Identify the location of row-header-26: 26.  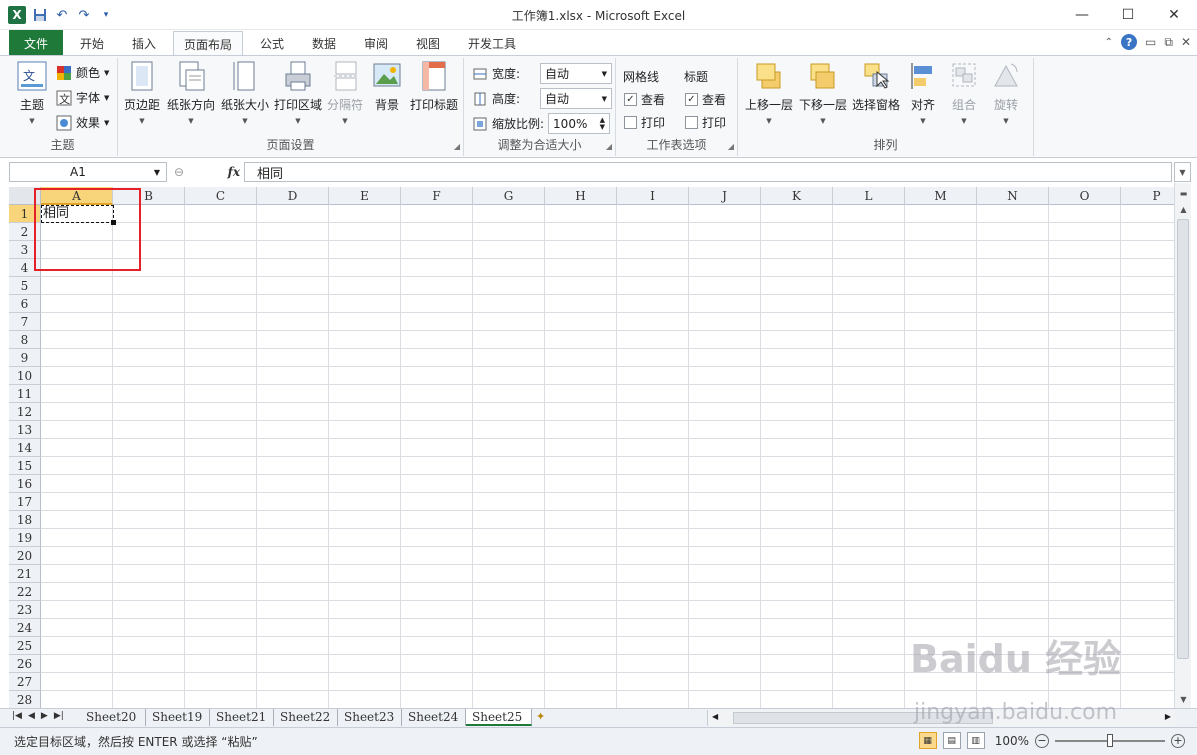
(25, 664).